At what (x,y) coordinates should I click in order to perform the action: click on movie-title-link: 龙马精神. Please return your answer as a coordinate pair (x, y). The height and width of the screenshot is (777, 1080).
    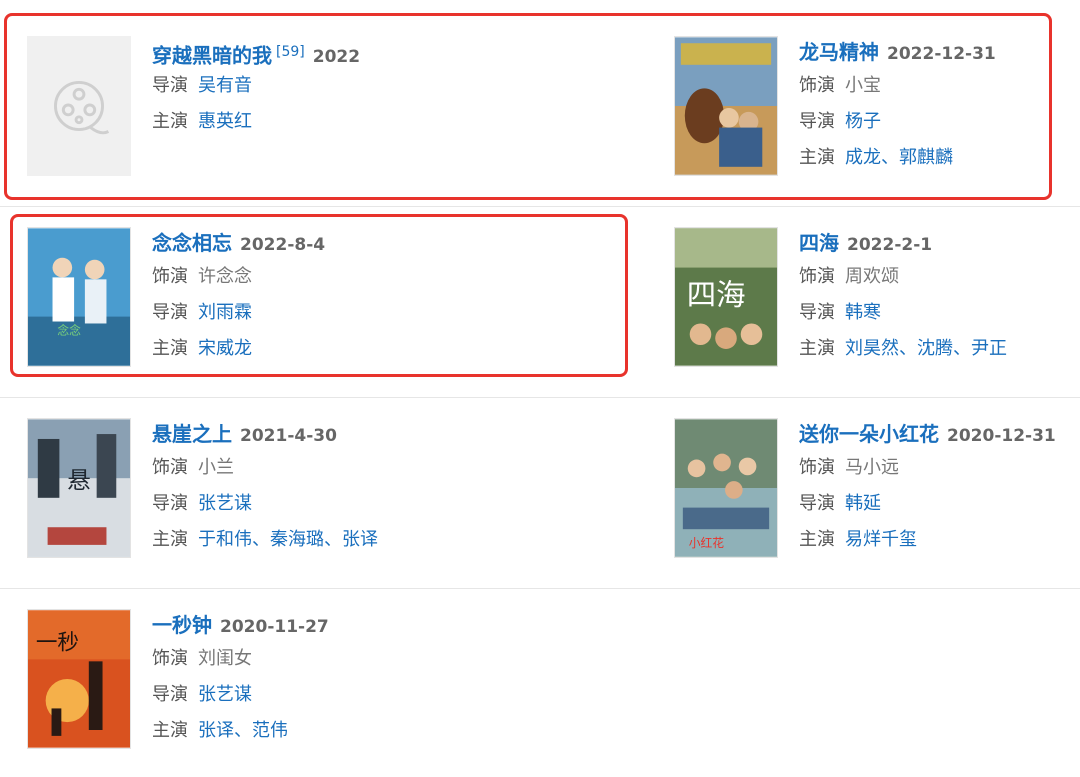
    Looking at the image, I should click on (839, 52).